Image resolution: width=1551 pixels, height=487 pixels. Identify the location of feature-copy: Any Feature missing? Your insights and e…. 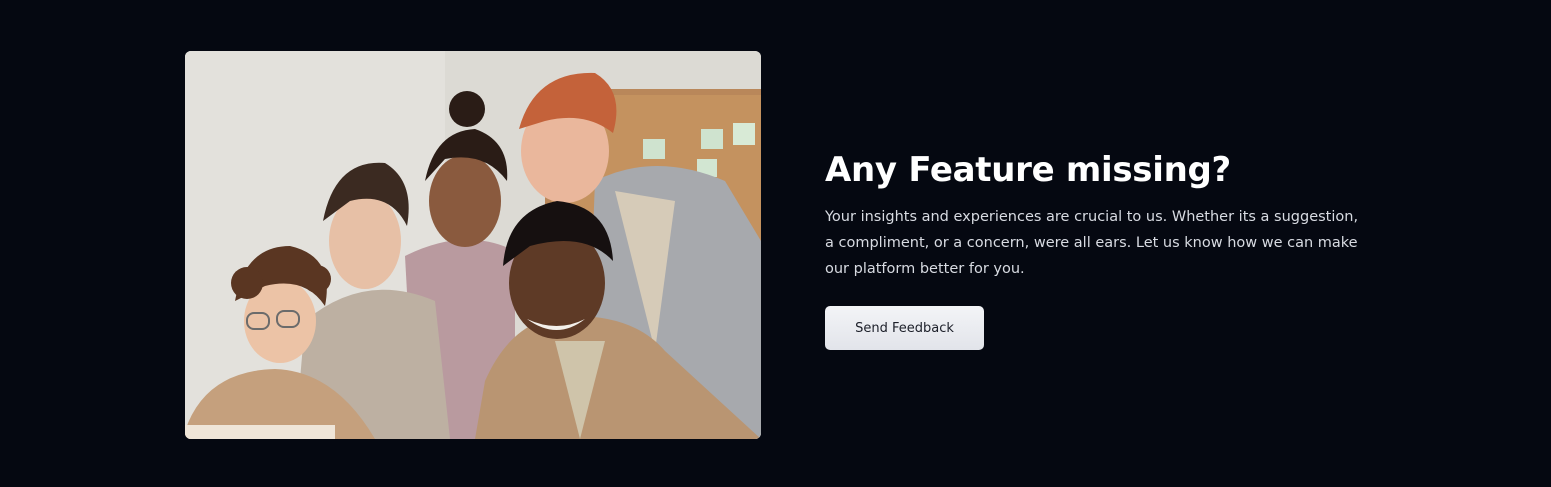
(1105, 215).